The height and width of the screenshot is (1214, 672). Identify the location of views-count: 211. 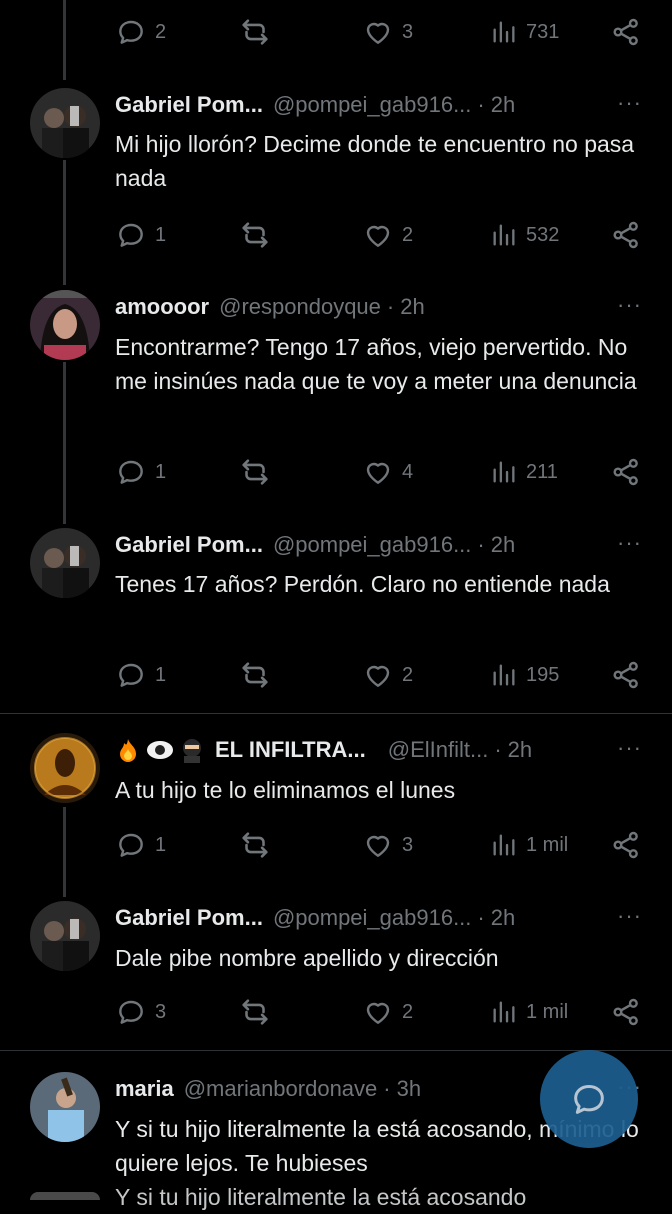
(542, 471).